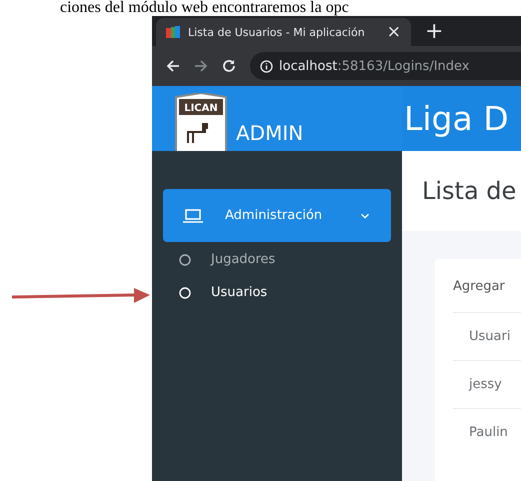 This screenshot has width=521, height=481. What do you see at coordinates (456, 118) in the screenshot?
I see `header-title: Liga D` at bounding box center [456, 118].